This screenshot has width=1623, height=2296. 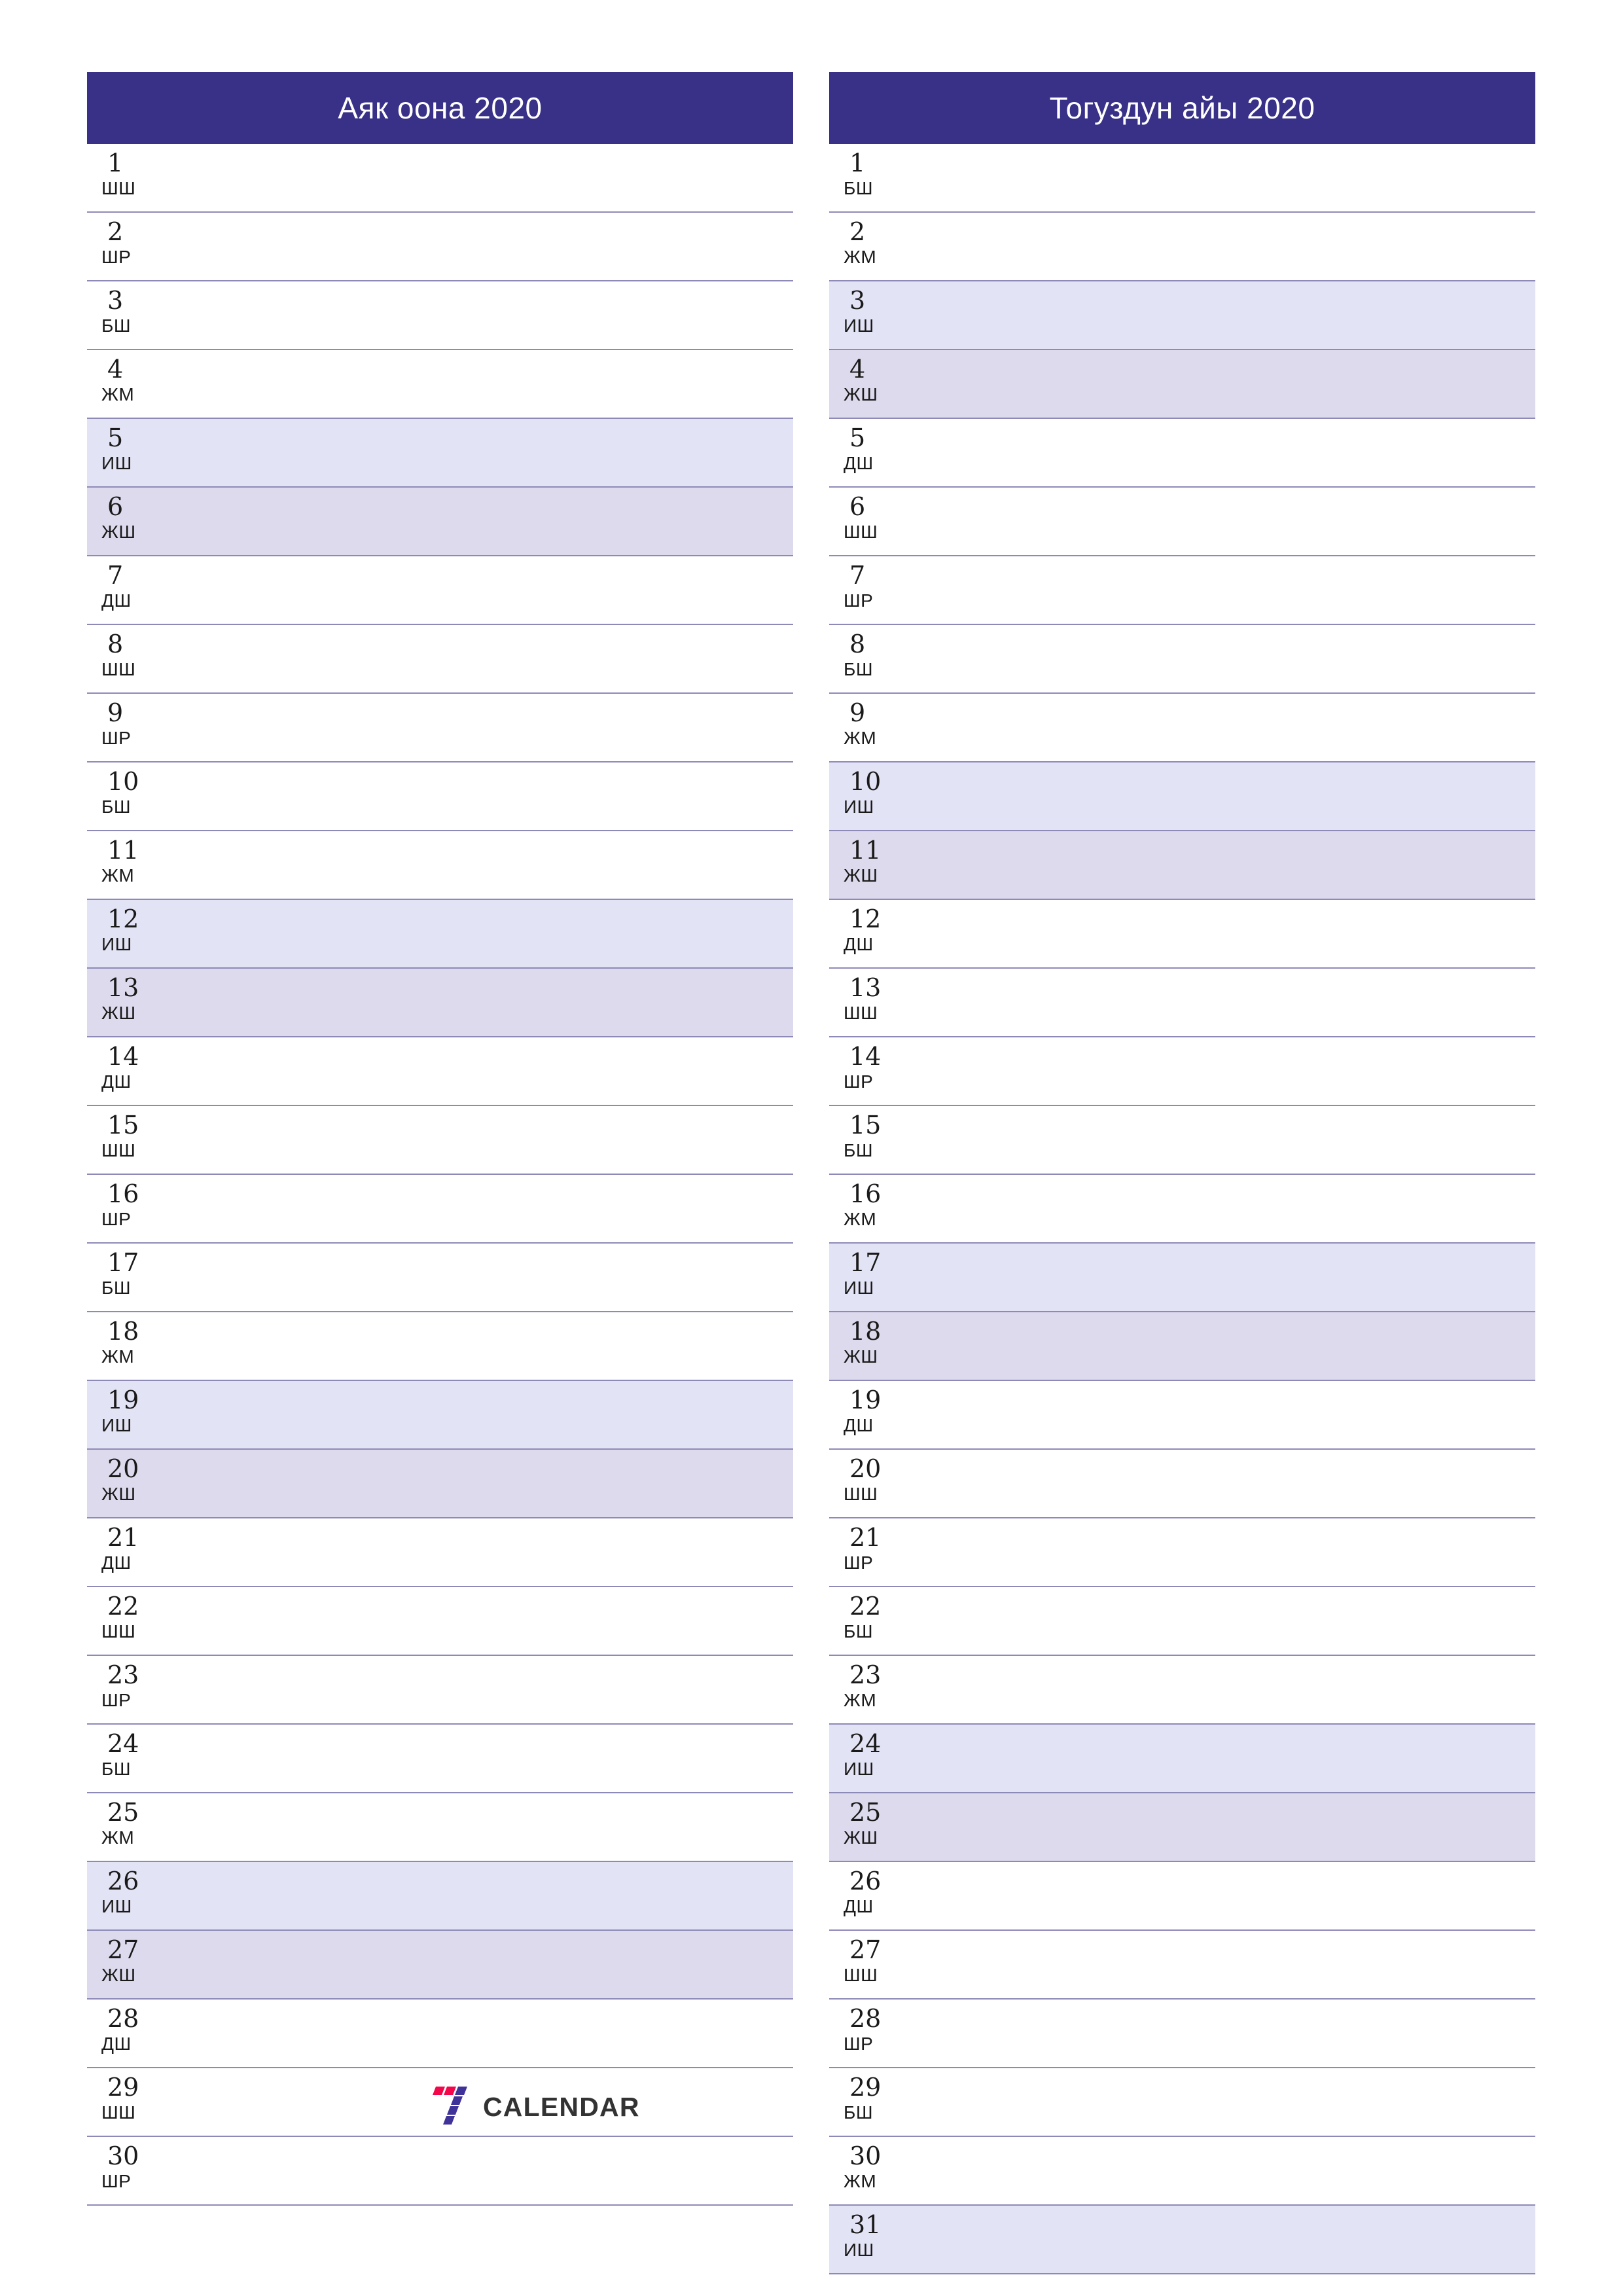 What do you see at coordinates (1182, 1827) in the screenshot?
I see `day-row: 25 ЖШ` at bounding box center [1182, 1827].